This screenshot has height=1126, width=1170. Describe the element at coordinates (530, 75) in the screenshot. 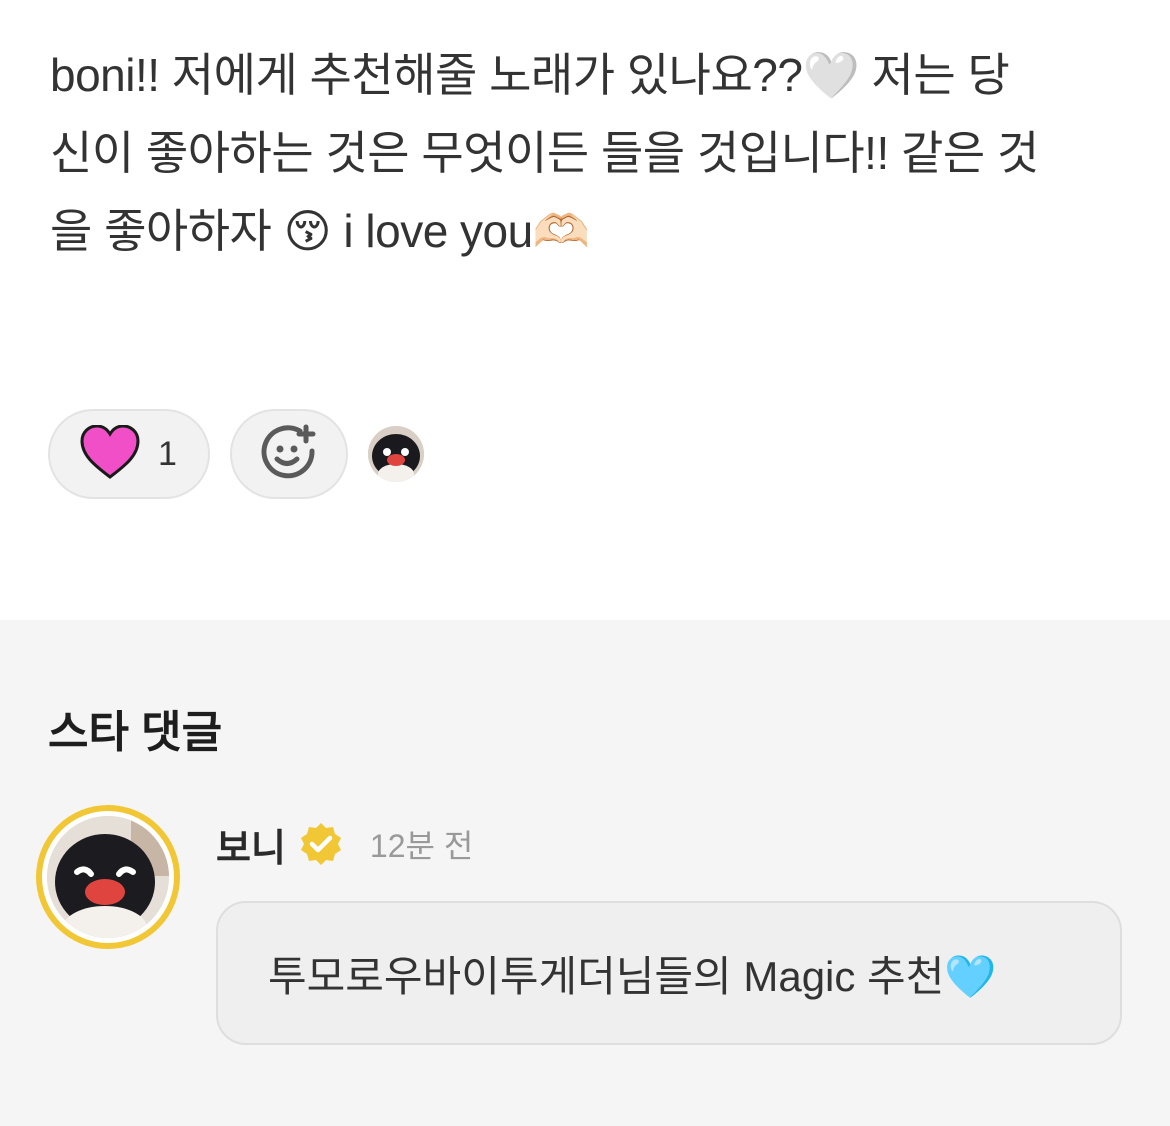

I see `post-text-line: boni!! 저에게 추천해줄 노래가 있나요??🤍 저는 당` at that location.